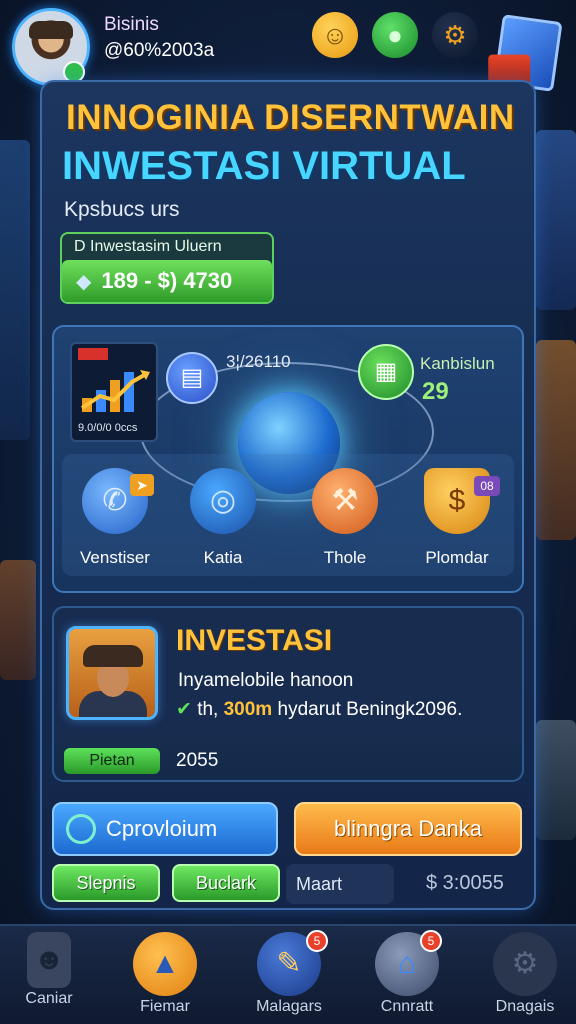  Describe the element at coordinates (340, 884) in the screenshot. I see `market-field: Maart` at that location.